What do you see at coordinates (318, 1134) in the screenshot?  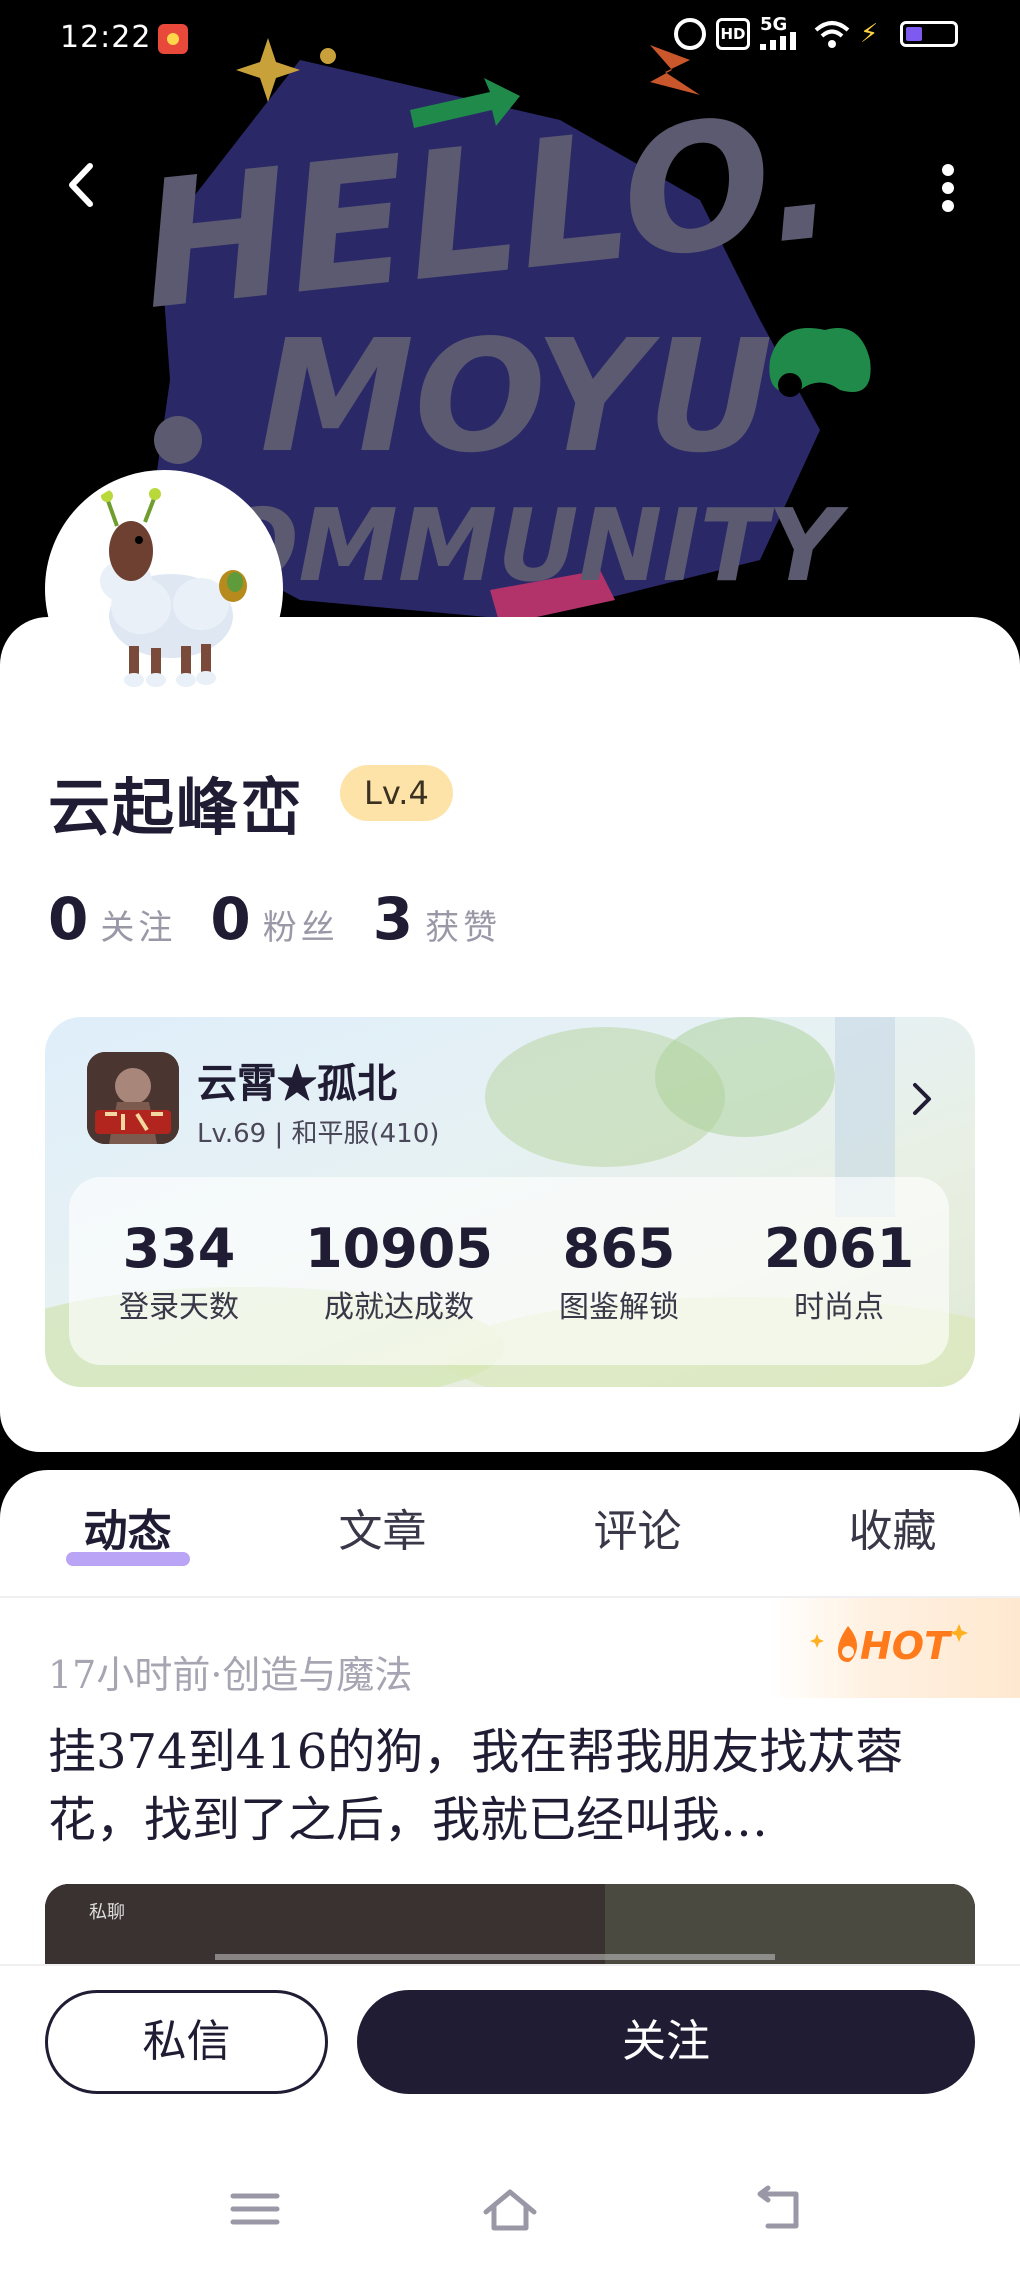 I see `character-meta: Lv.69 | 和平服(410)` at bounding box center [318, 1134].